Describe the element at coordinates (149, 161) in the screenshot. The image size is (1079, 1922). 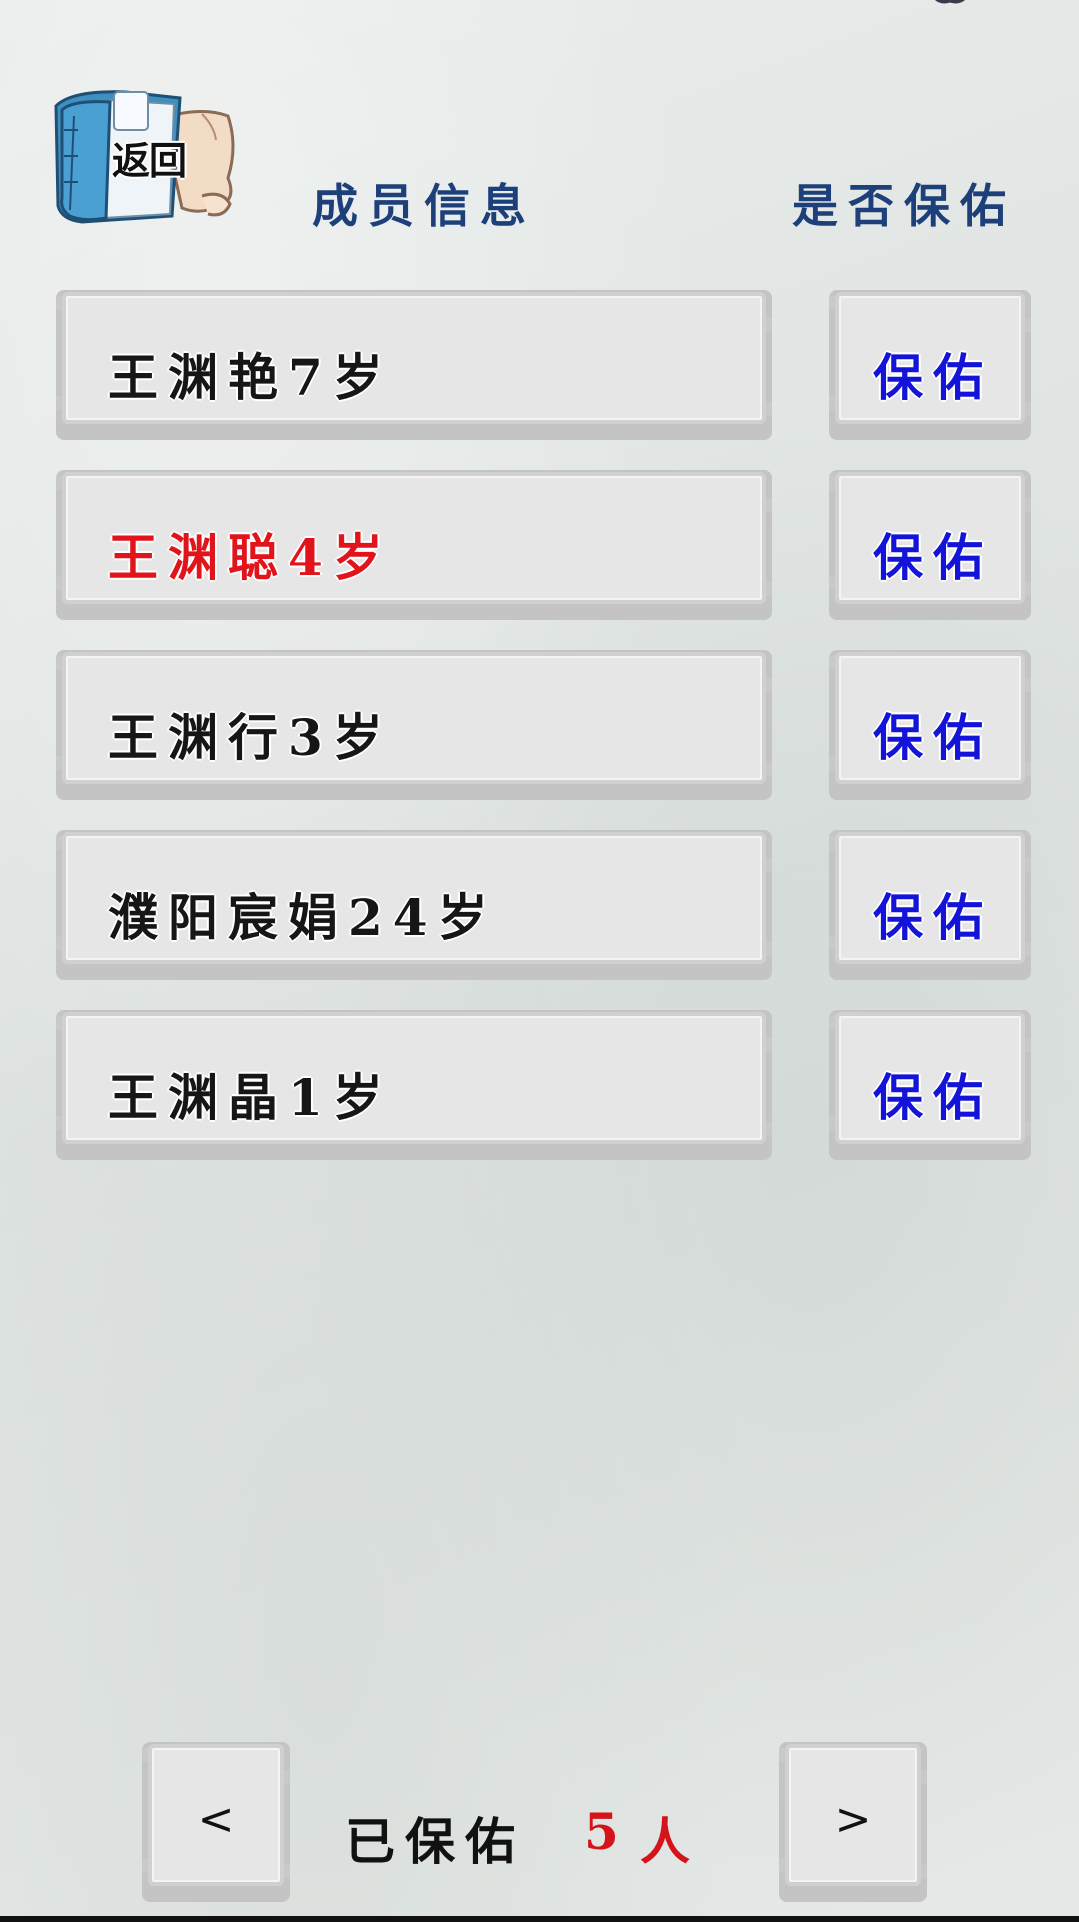
I see `back-label: 返回` at that location.